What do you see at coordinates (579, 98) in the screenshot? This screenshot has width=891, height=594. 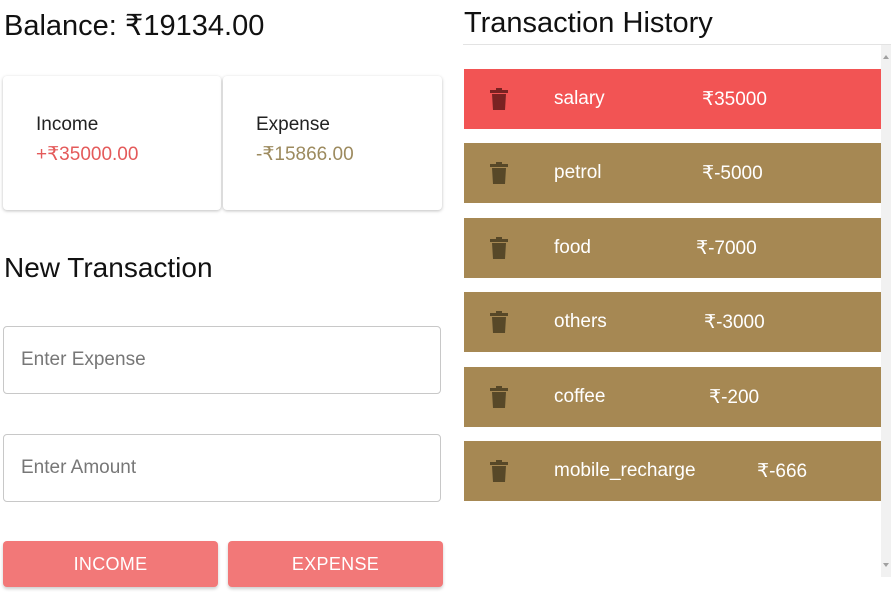 I see `transaction-name: salary` at bounding box center [579, 98].